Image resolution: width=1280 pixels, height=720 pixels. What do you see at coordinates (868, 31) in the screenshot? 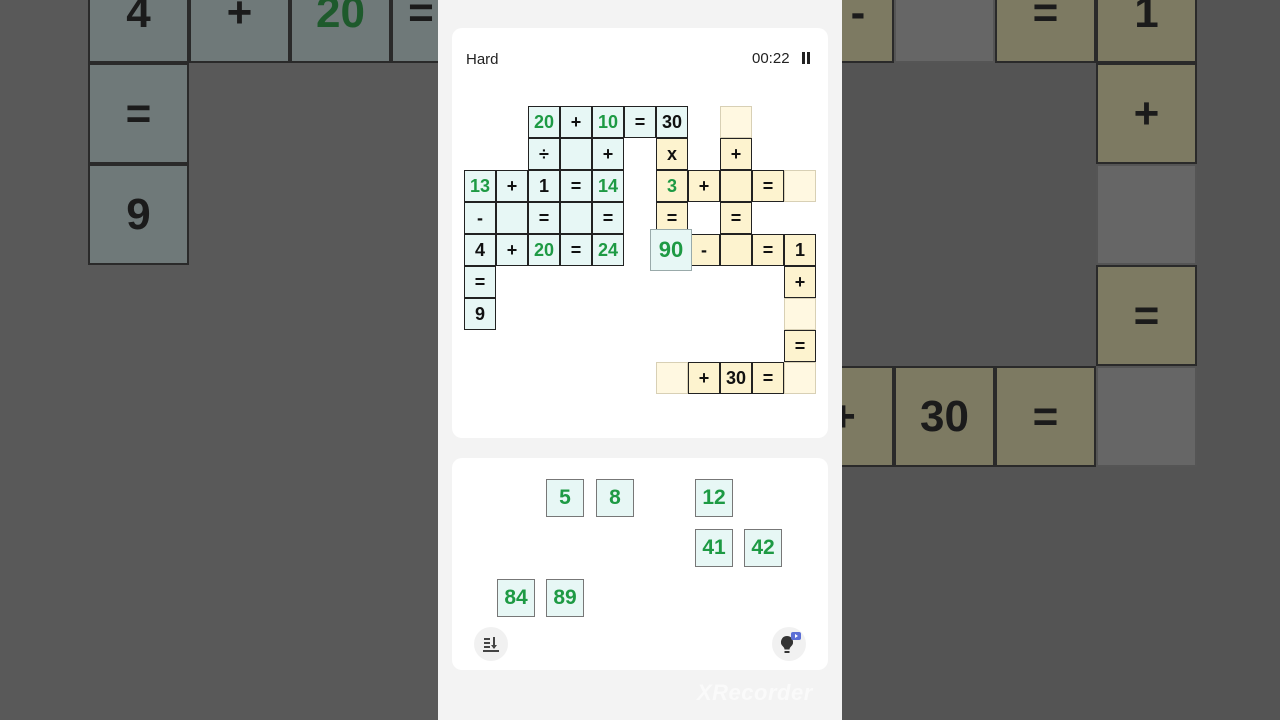
I see `bg-cell: -` at bounding box center [868, 31].